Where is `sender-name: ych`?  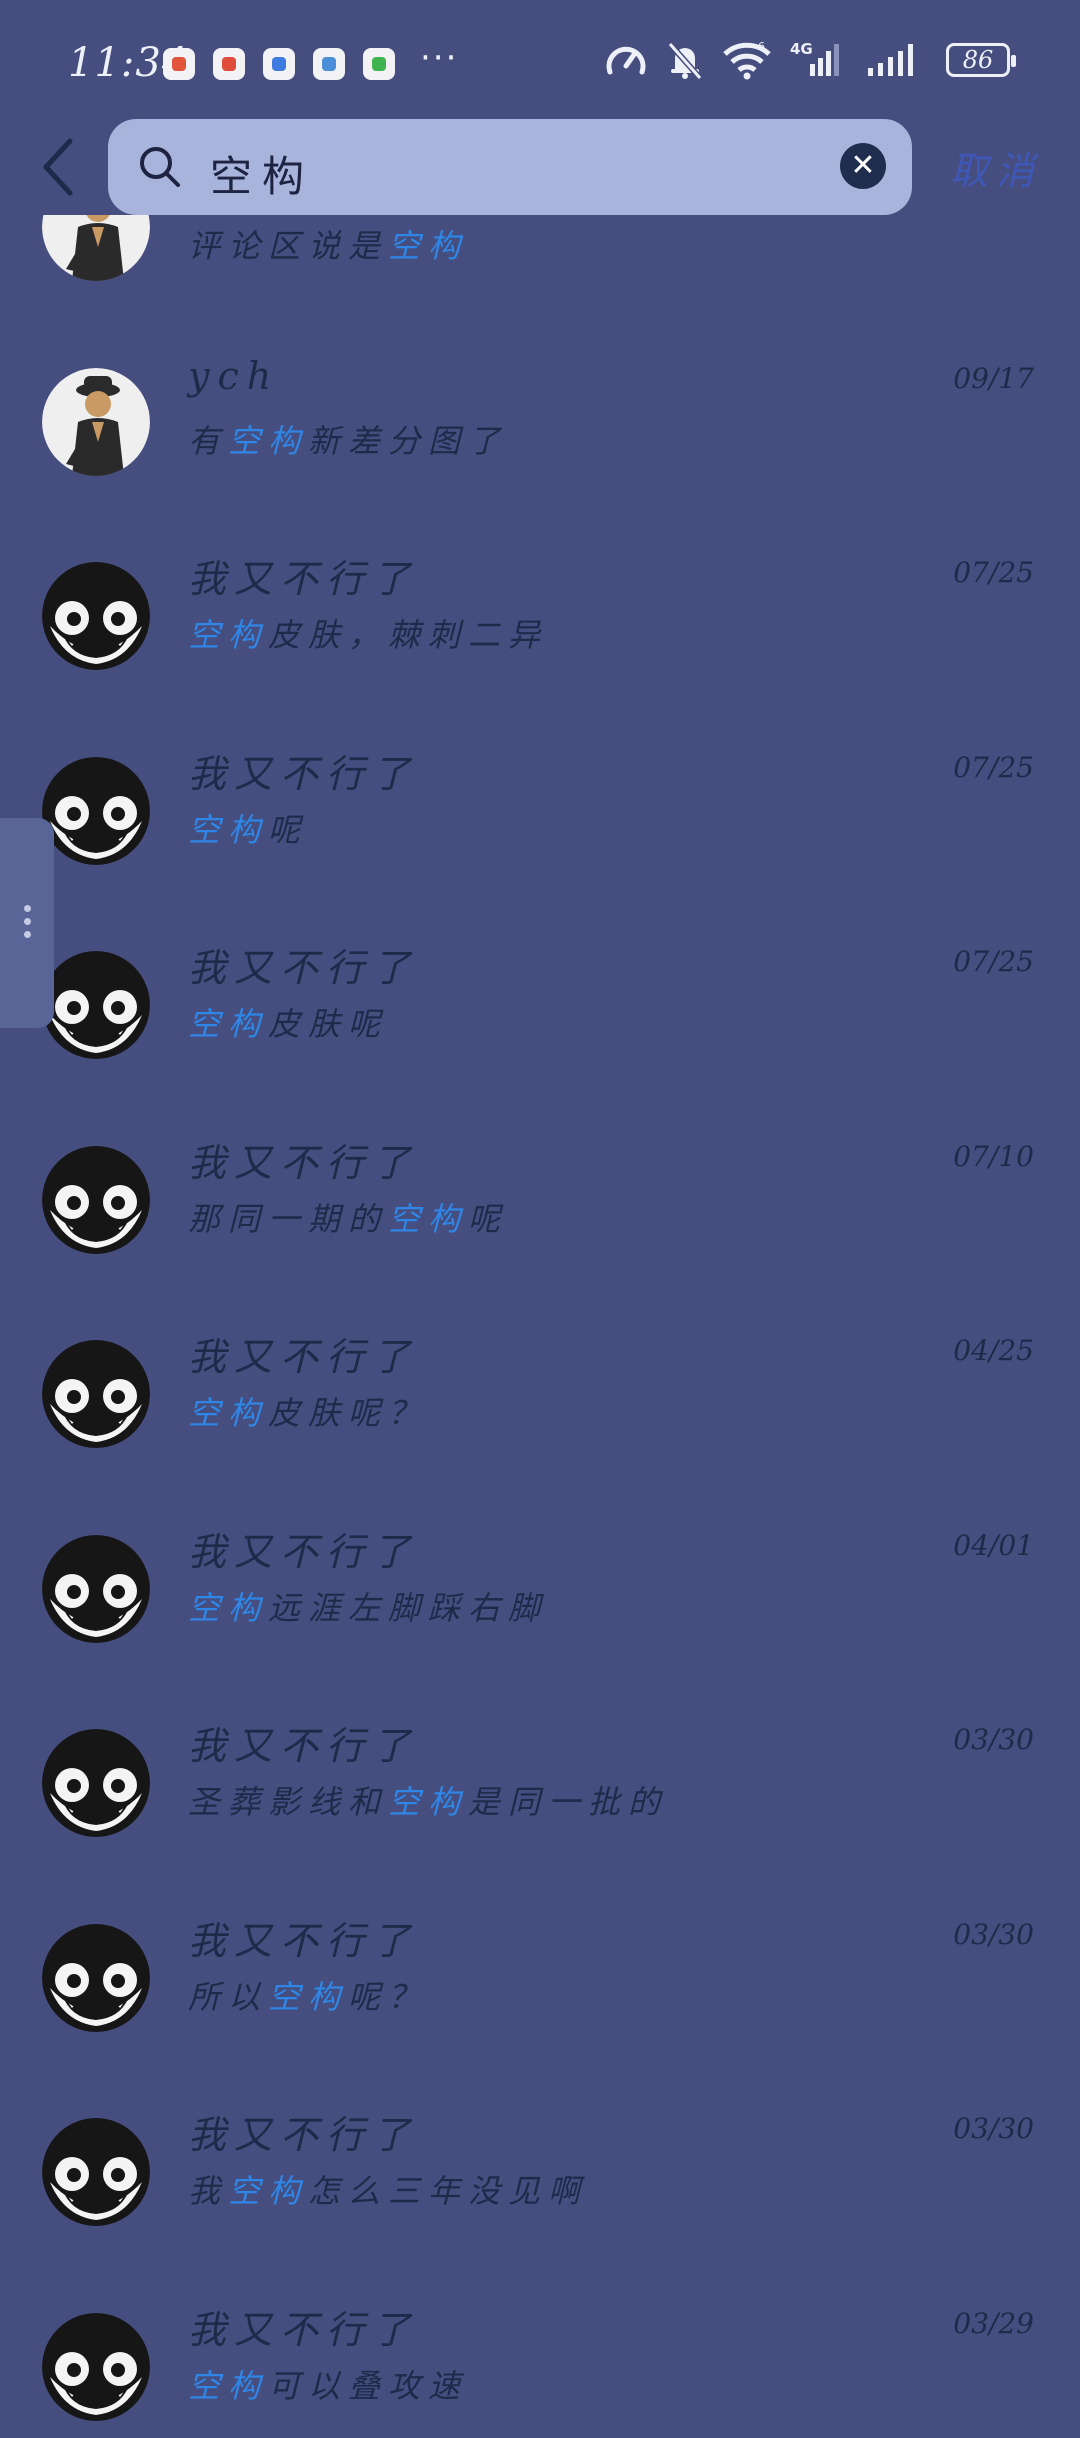
sender-name: ych is located at coordinates (234, 375).